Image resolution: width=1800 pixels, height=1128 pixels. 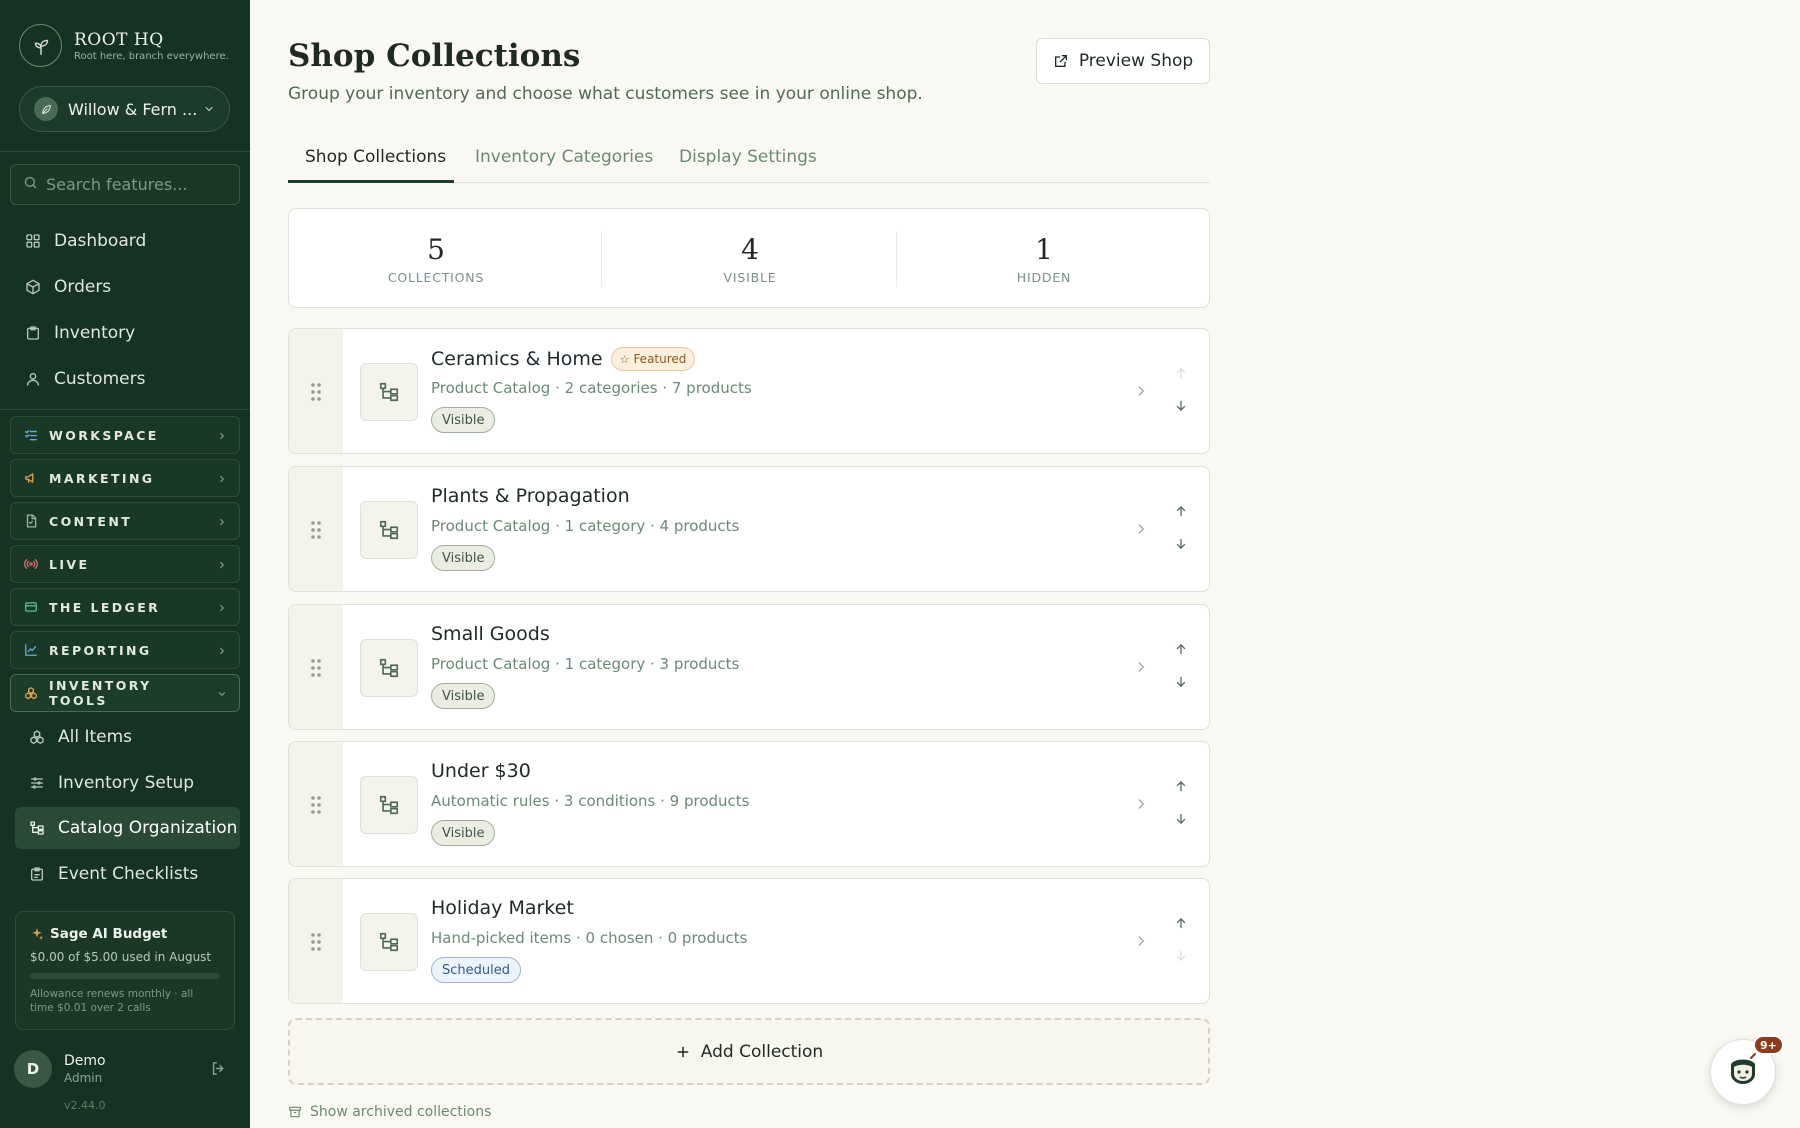 What do you see at coordinates (517, 359) in the screenshot?
I see `collection-name-text: Ceramics & Home` at bounding box center [517, 359].